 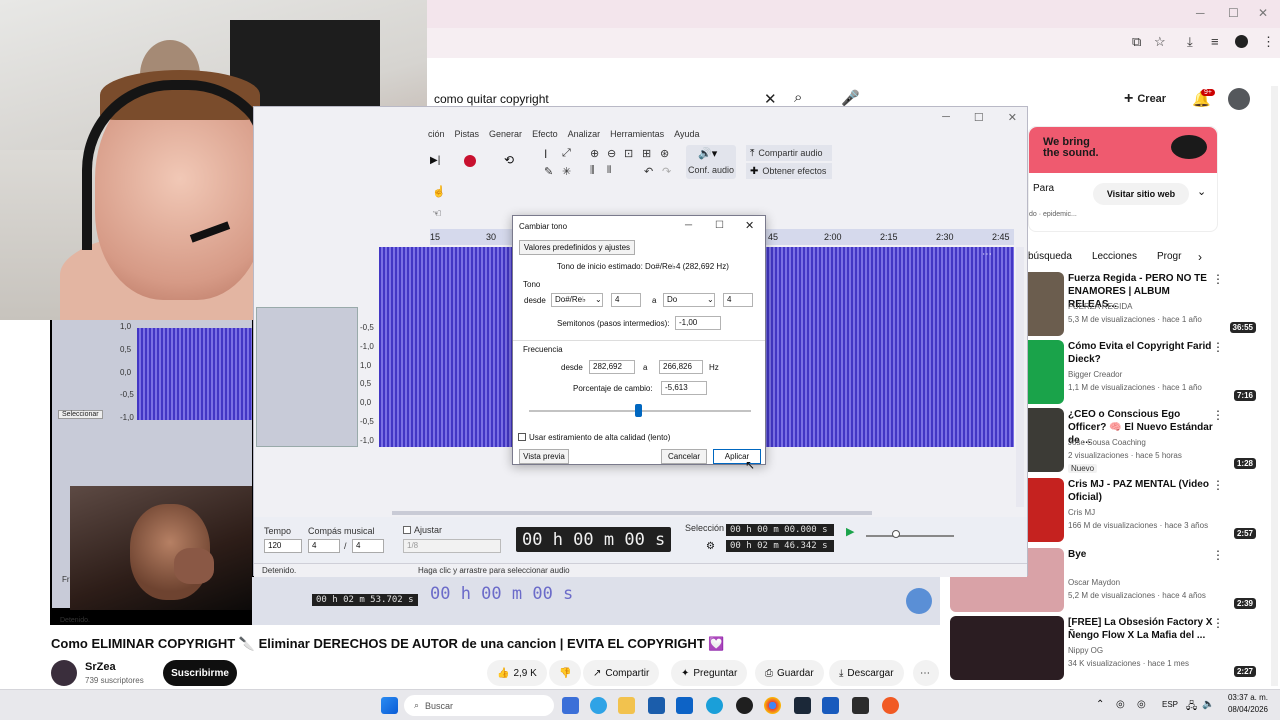 I want to click on audacity-minimize-icon: ─, so click(x=946, y=117).